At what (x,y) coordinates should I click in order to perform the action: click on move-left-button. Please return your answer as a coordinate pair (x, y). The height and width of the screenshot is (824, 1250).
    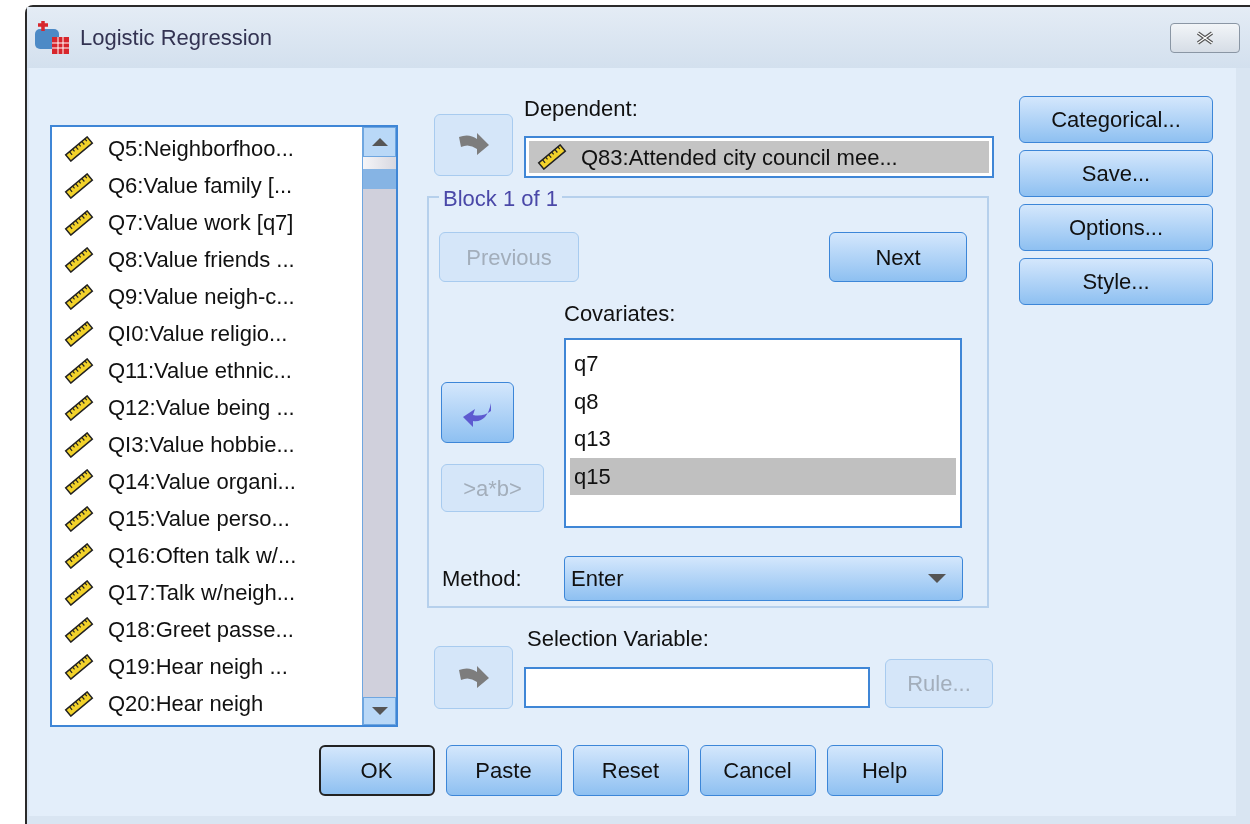
    Looking at the image, I should click on (477, 412).